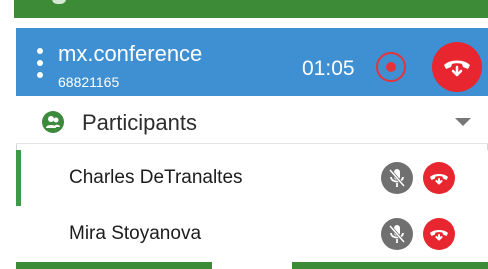  I want to click on group-icon, so click(53, 122).